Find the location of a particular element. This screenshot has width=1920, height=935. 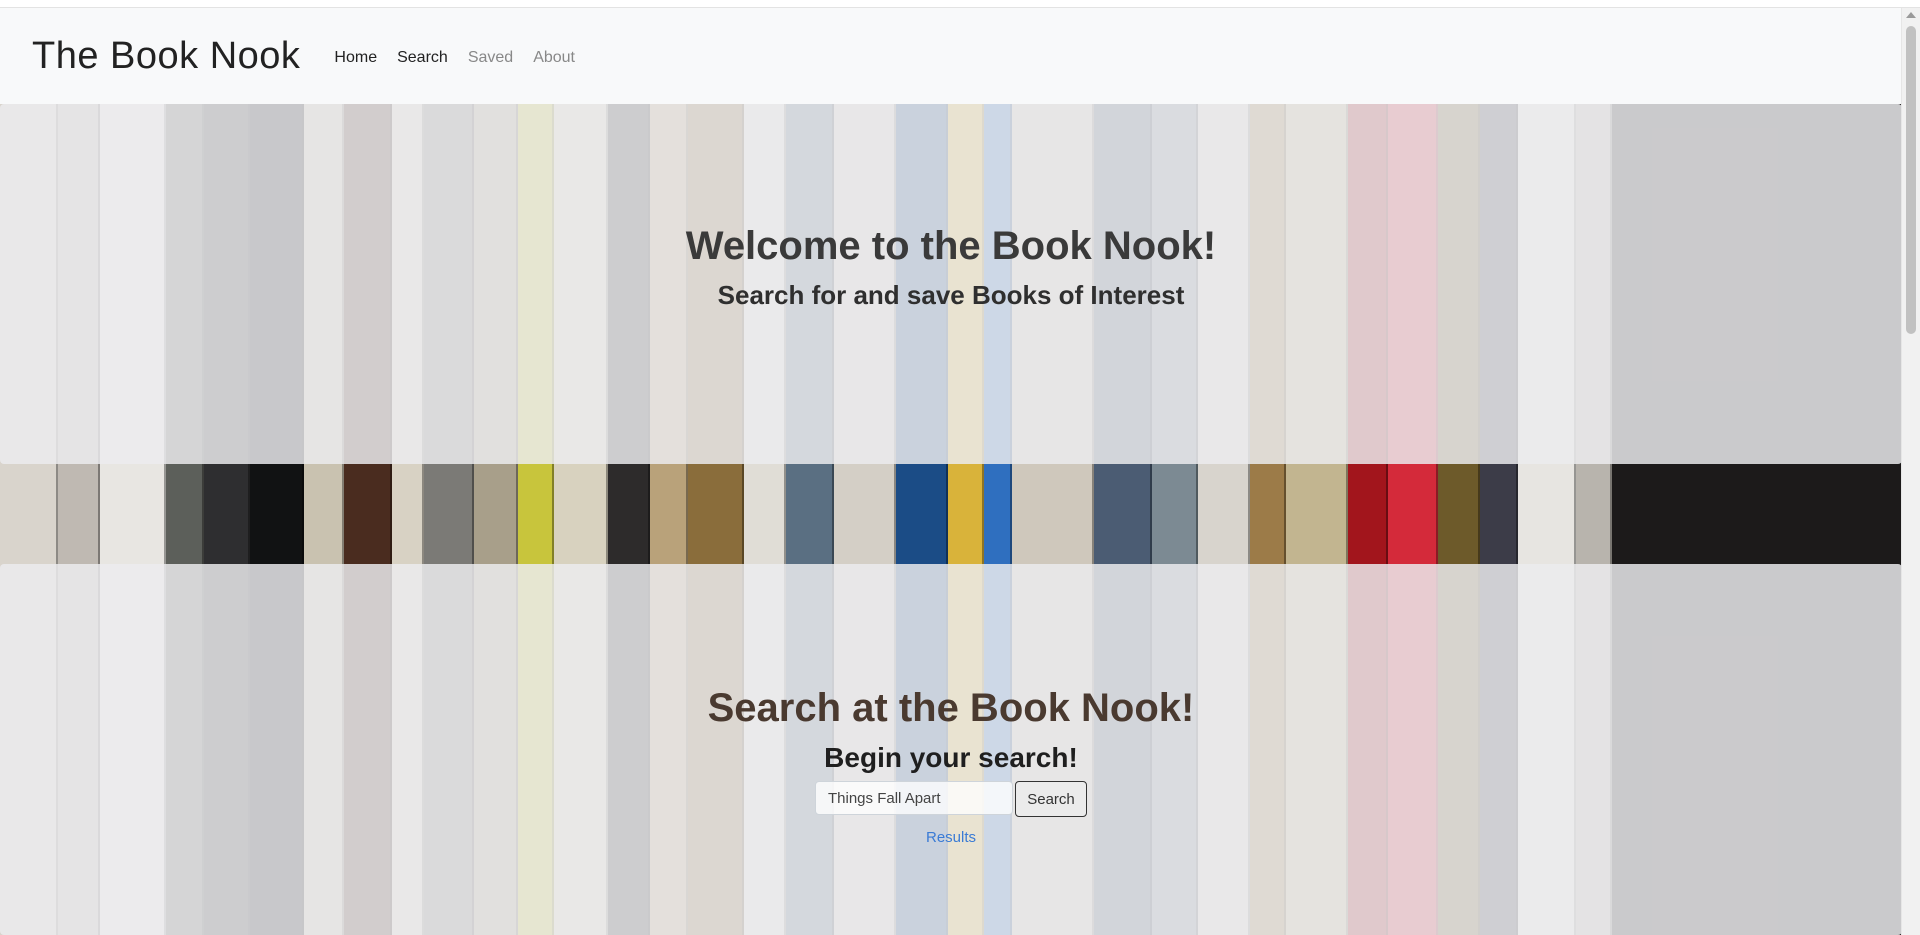

welcome-subtitle: Search for and save Books of Interest is located at coordinates (951, 295).